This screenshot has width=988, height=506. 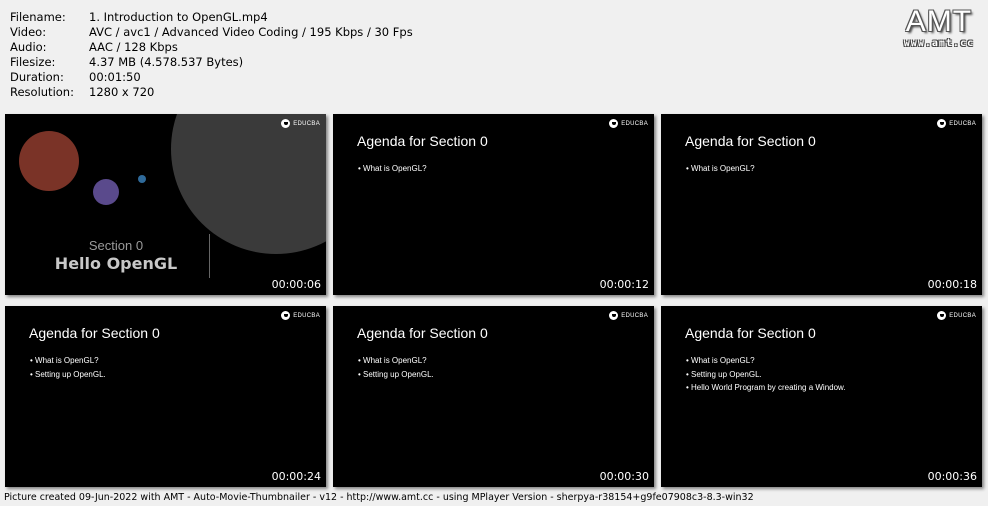 I want to click on info-value: 4.37 MB (4.578.537 Bytes), so click(x=166, y=62).